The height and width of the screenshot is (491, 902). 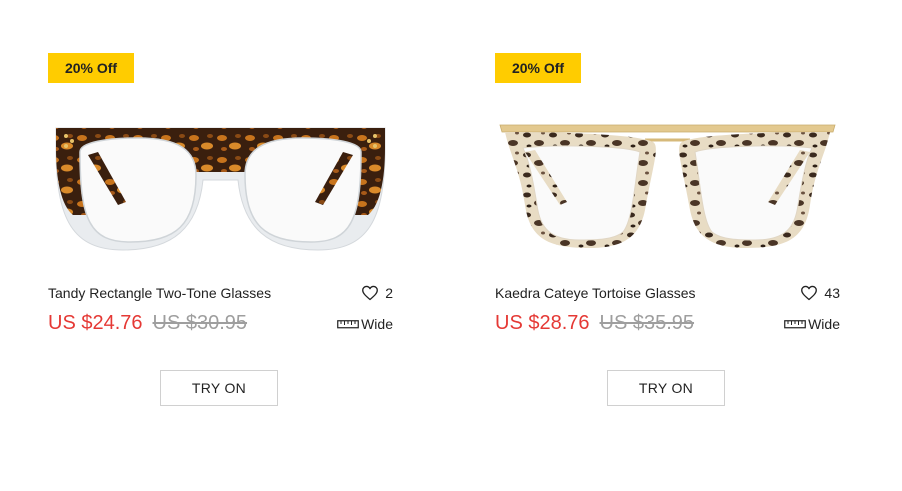 I want to click on wishlist-button: 2, so click(x=377, y=293).